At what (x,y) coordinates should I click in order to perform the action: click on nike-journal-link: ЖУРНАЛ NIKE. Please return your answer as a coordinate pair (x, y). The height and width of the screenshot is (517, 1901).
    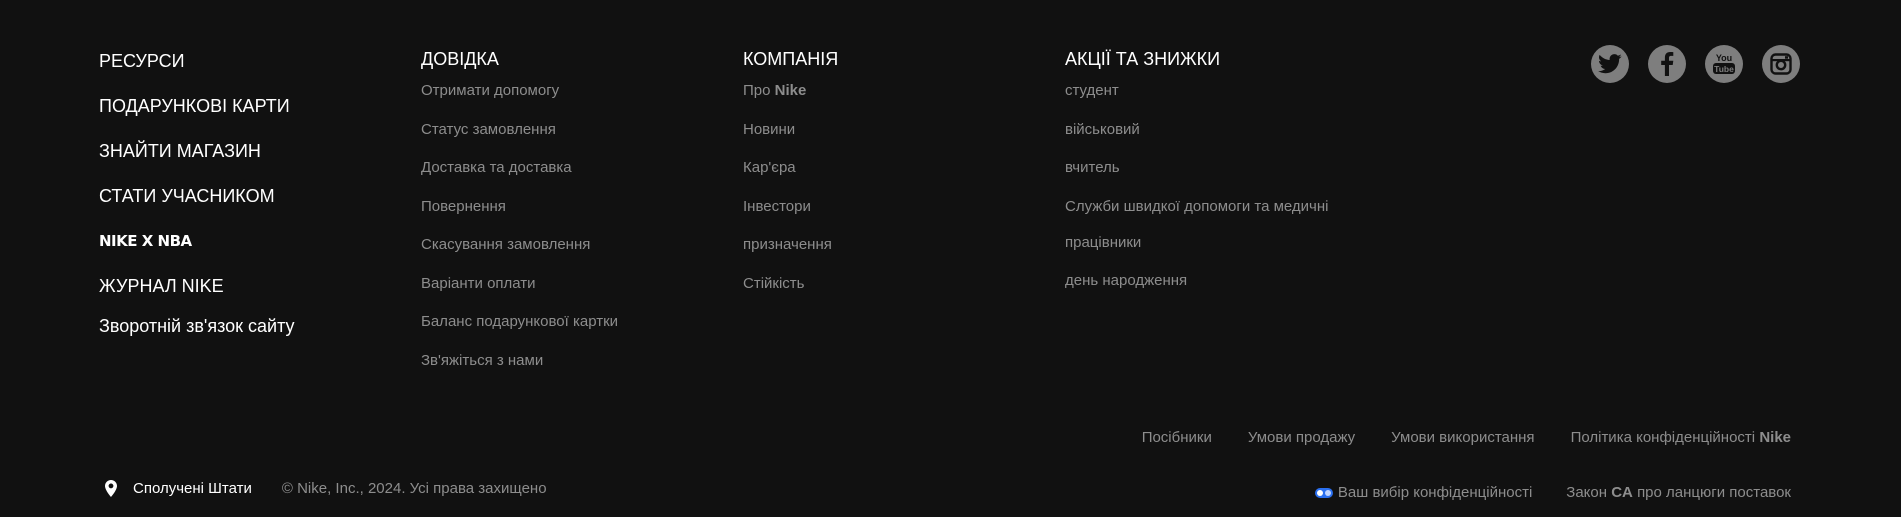
    Looking at the image, I should click on (197, 295).